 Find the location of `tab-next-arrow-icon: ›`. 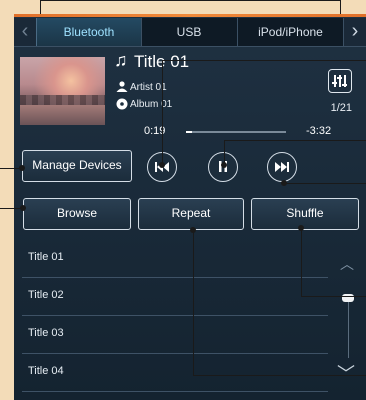

tab-next-arrow-icon: › is located at coordinates (354, 32).